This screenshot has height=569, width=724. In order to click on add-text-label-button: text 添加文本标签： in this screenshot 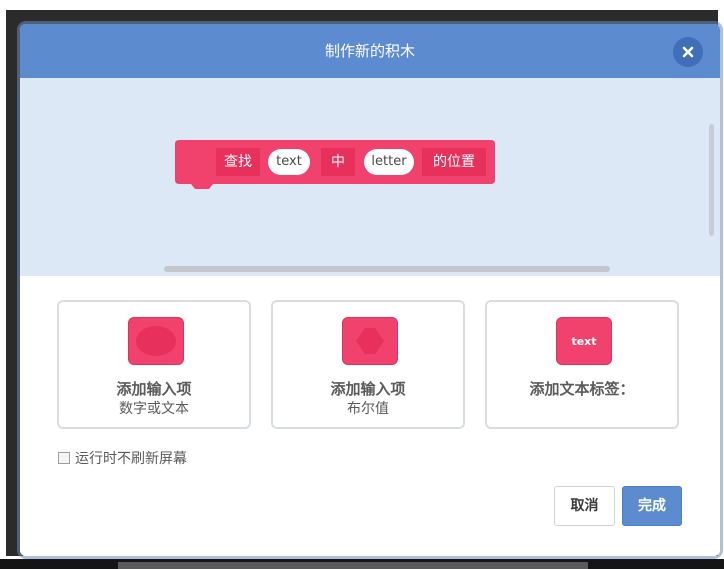, I will do `click(582, 364)`.